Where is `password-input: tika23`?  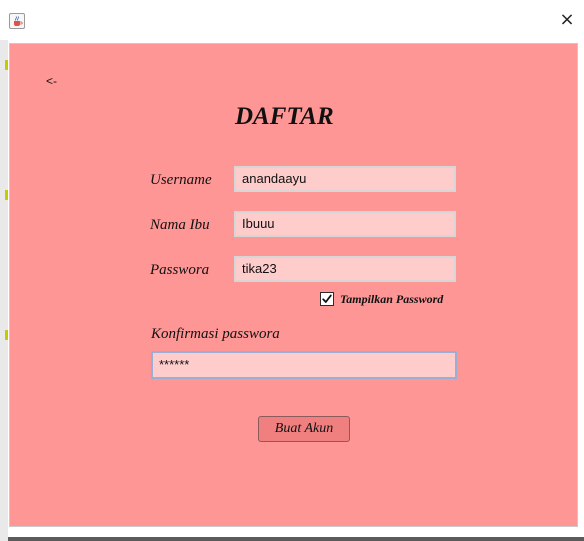 password-input: tika23 is located at coordinates (345, 269).